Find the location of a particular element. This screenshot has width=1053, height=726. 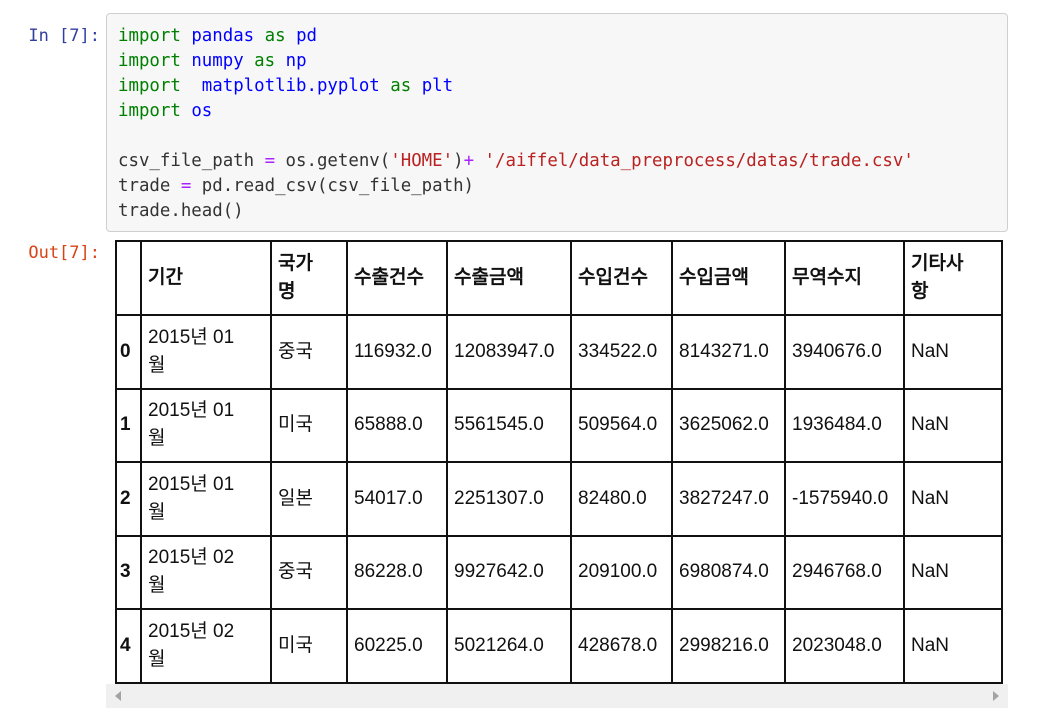

column-header-export-amount: 수출금액 is located at coordinates (509, 278).